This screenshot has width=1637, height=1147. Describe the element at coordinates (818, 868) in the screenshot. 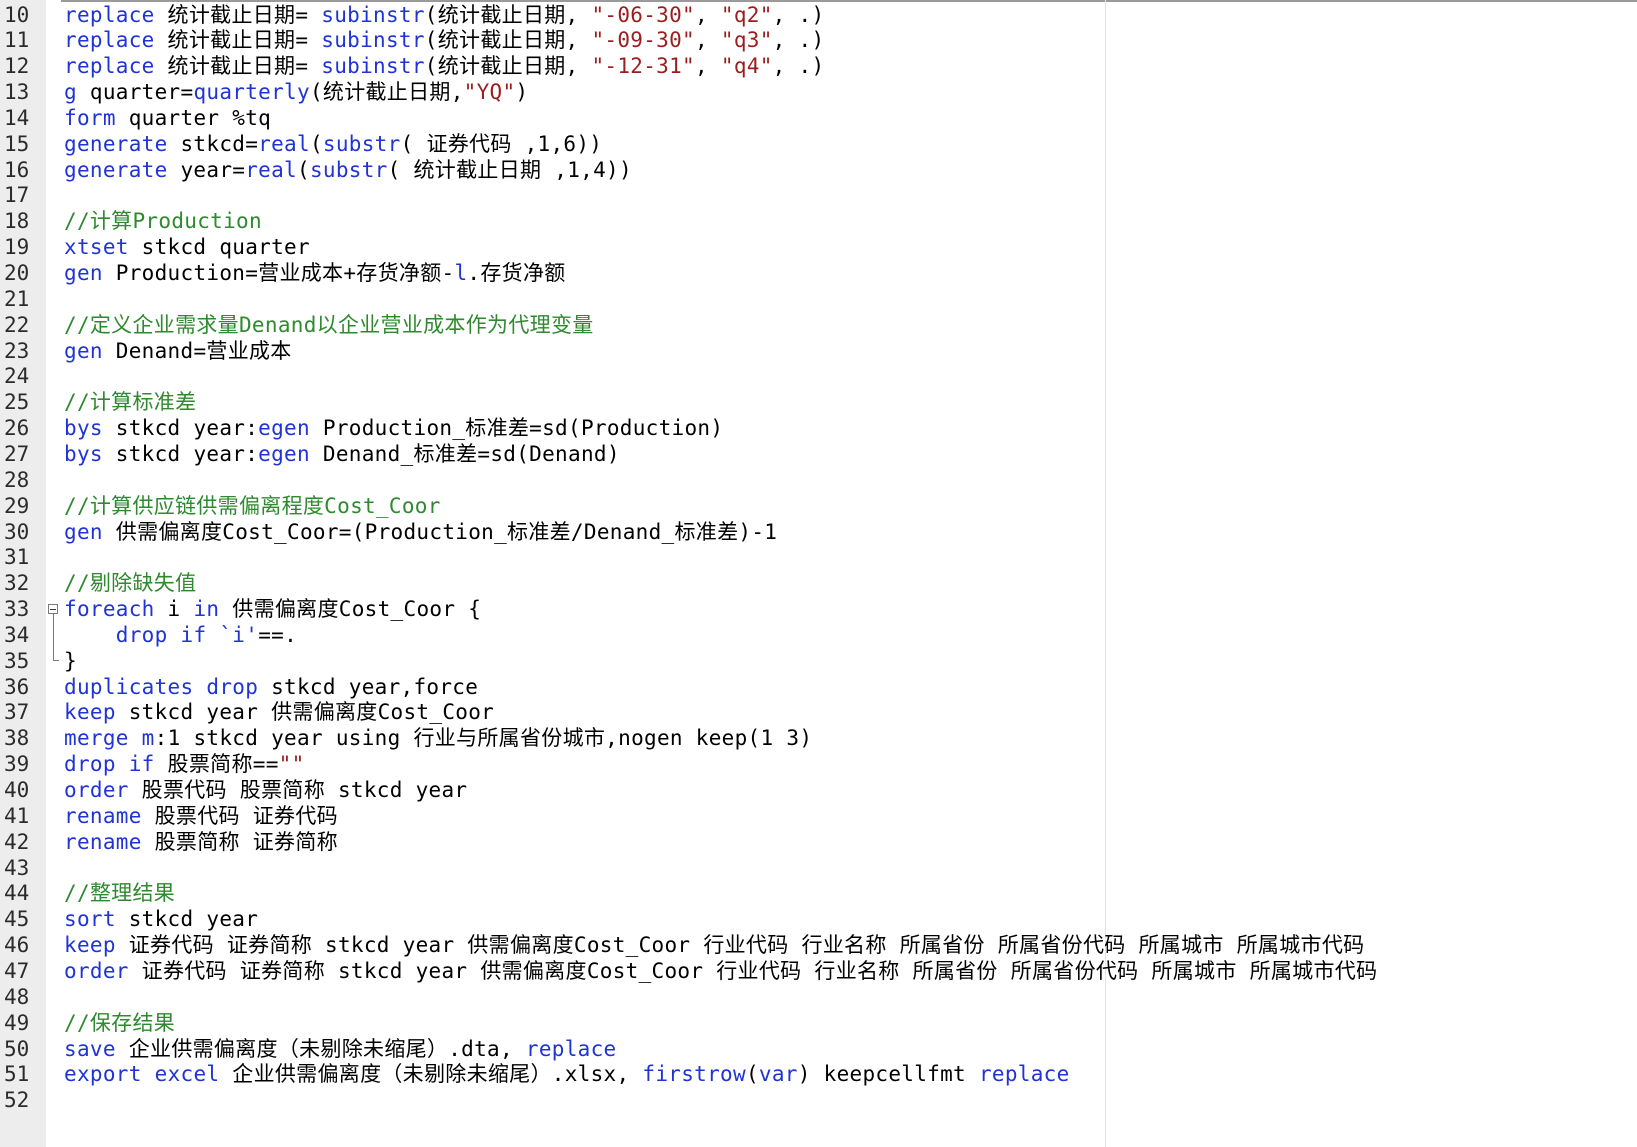

I see `code-line: 43` at that location.